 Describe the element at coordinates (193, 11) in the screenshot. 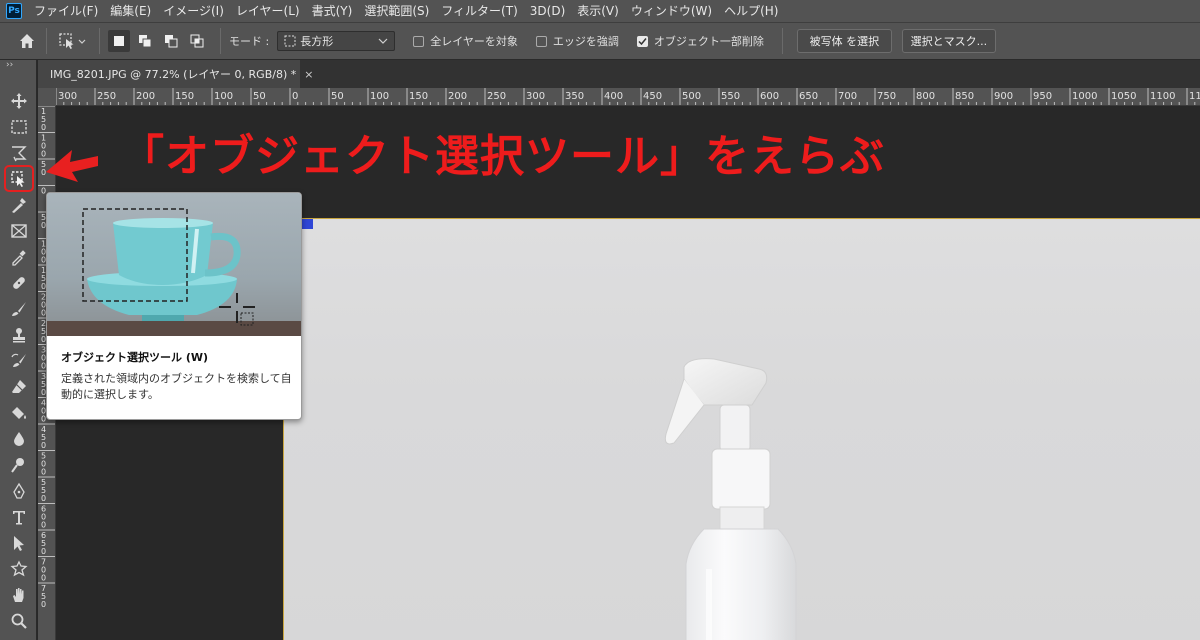

I see `menu-image: イメージ(I)` at that location.